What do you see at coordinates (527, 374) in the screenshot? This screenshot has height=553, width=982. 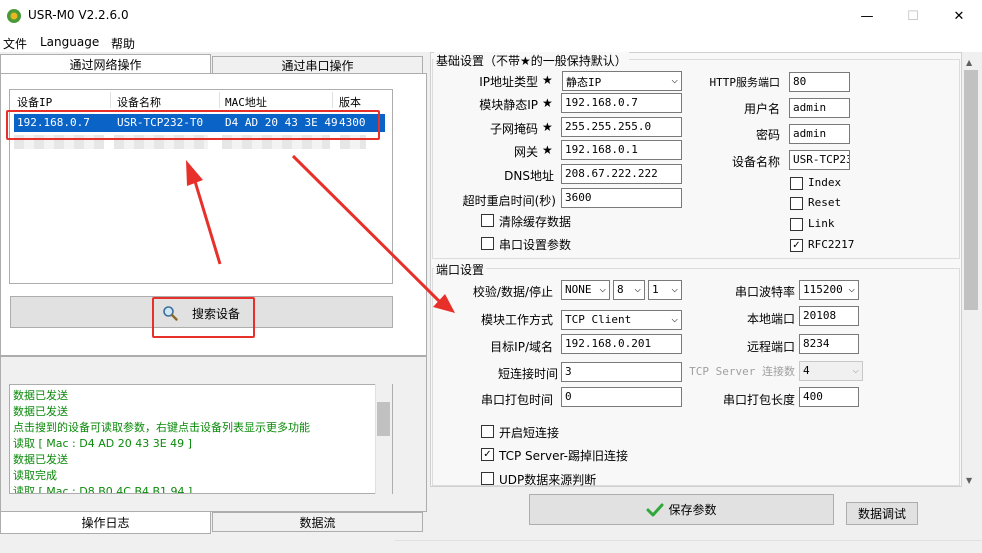 I see `short-conn-time-label: 短连接时间` at bounding box center [527, 374].